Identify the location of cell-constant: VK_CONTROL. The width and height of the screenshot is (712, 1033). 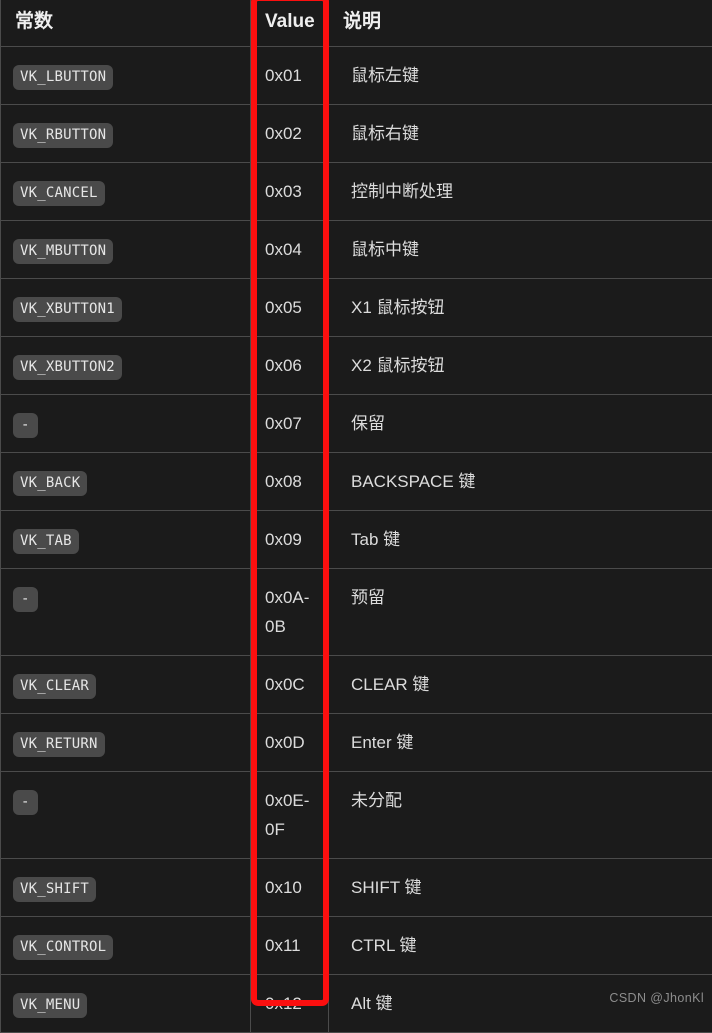
(126, 946).